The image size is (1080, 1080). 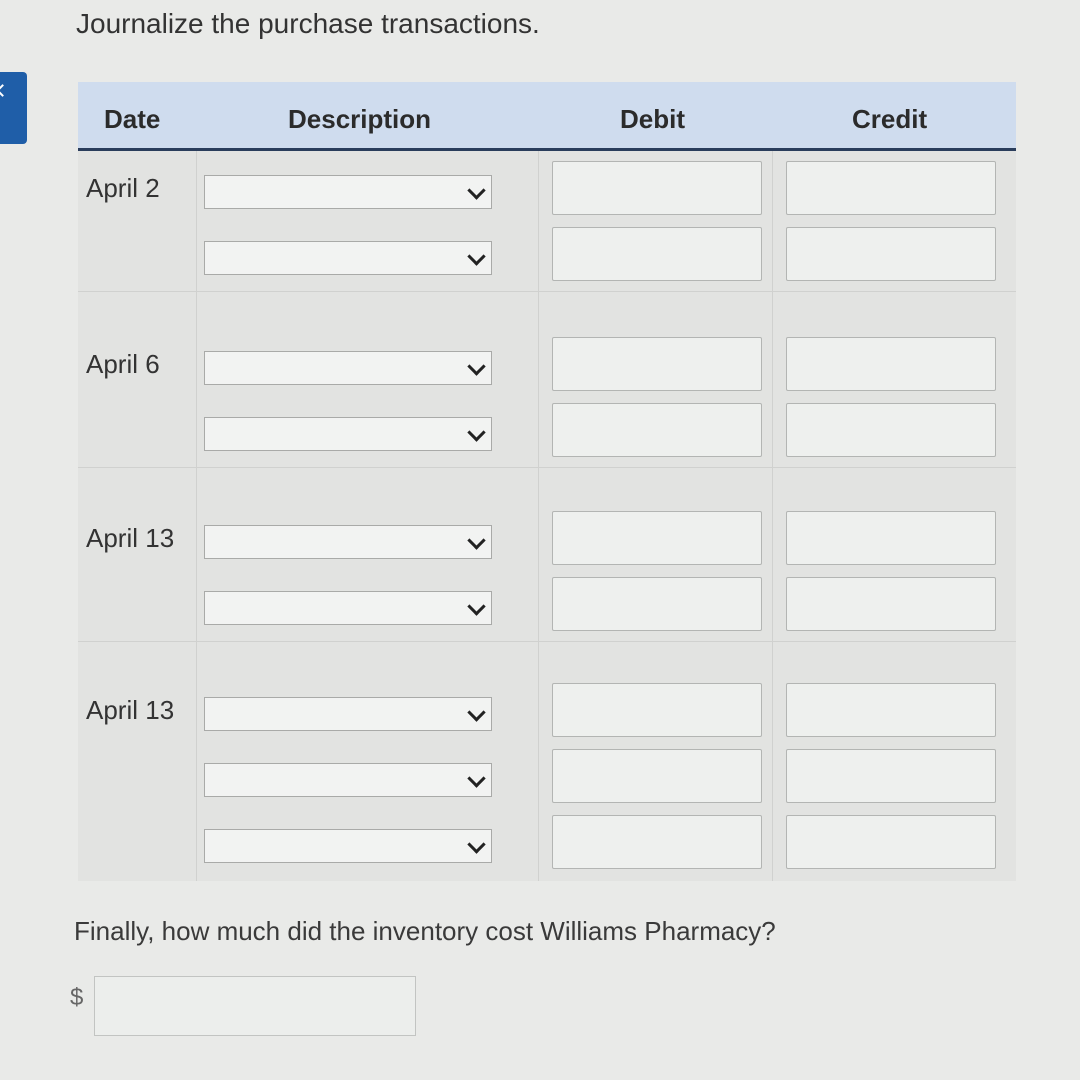 I want to click on header-credit: Credit, so click(x=890, y=119).